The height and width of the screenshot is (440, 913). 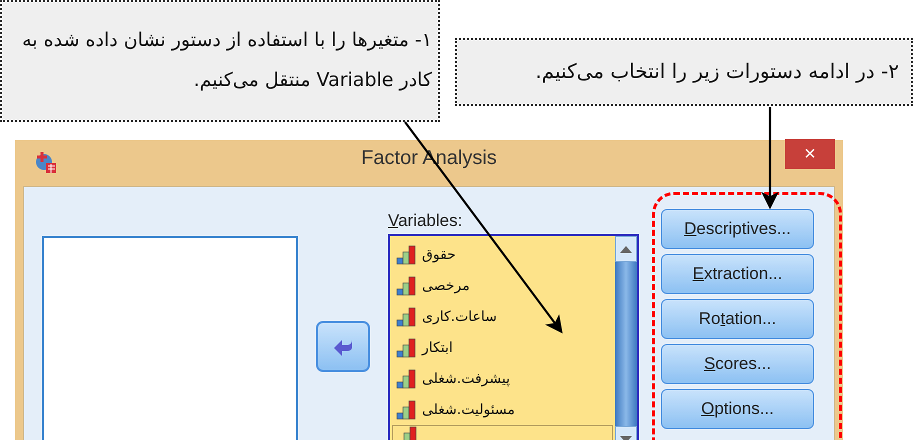 I want to click on close-button: ×, so click(x=810, y=154).